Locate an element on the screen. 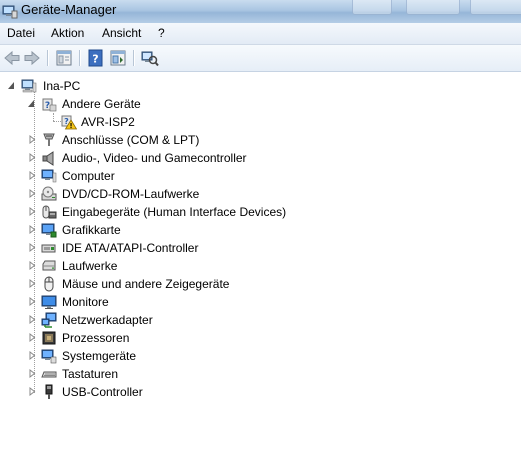 This screenshot has width=521, height=453. speaker-icon is located at coordinates (48, 158).